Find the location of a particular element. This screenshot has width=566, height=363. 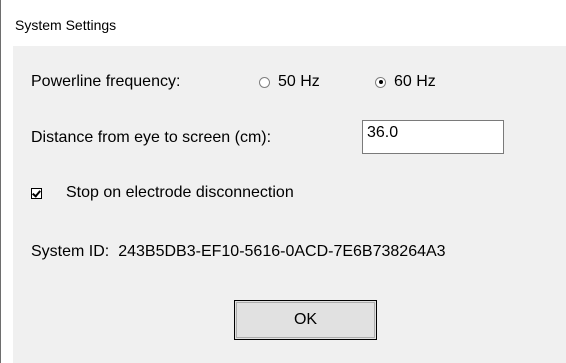

powerline-frequency-row: Powerline frequency: 50 Hz 60 Hz is located at coordinates (296, 82).